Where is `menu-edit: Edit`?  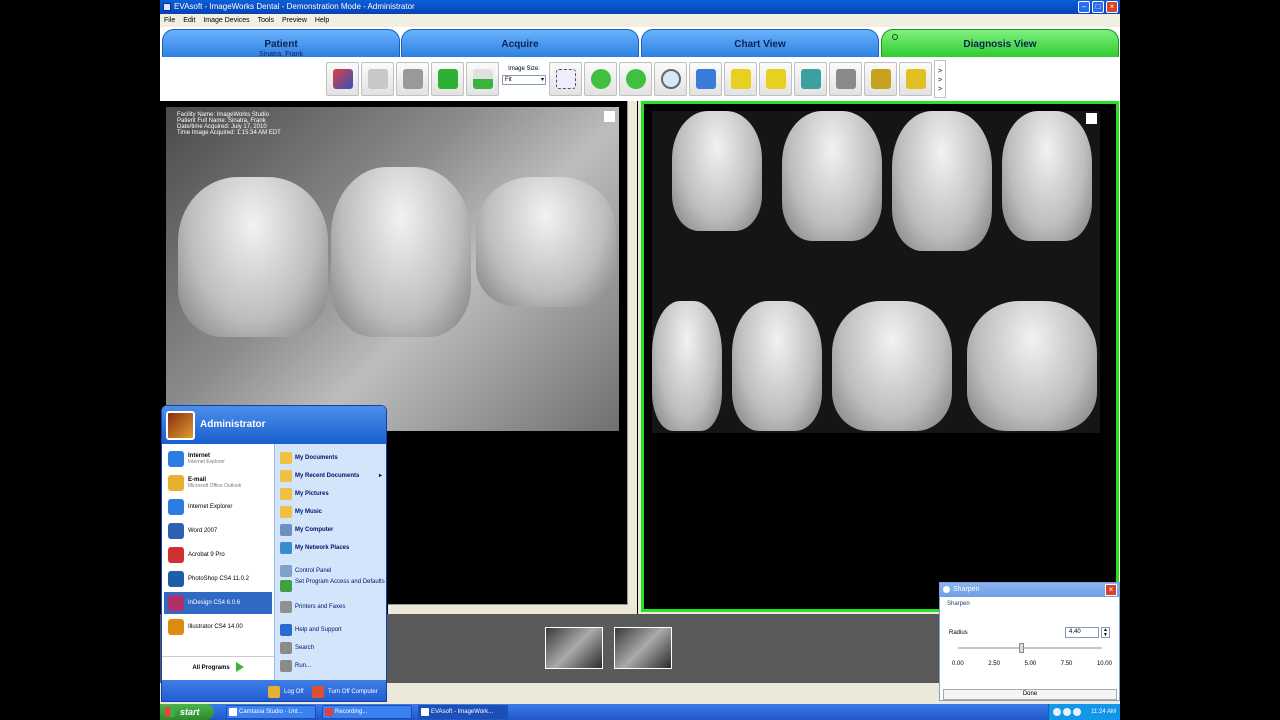
menu-edit: Edit is located at coordinates (189, 20).